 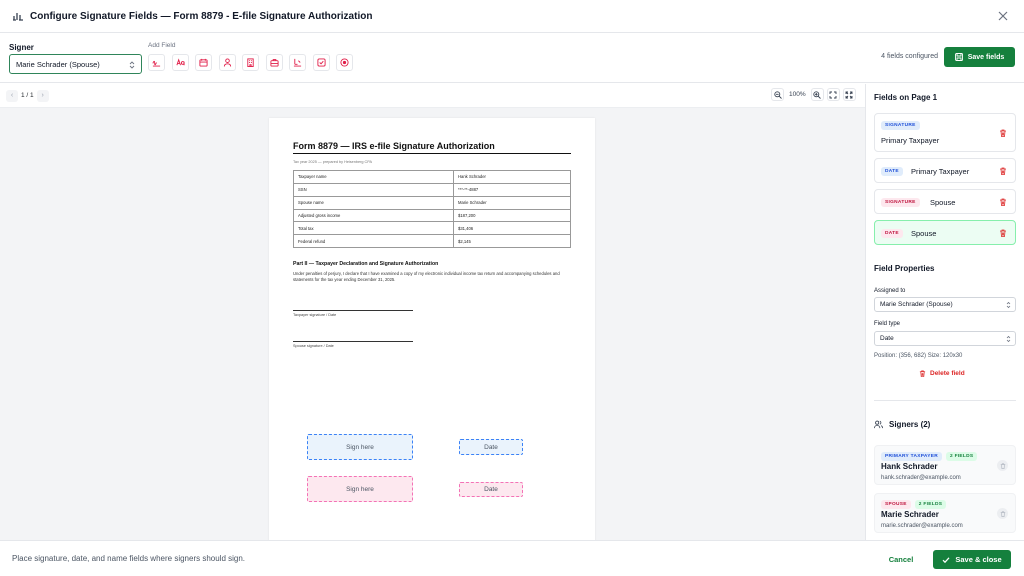 What do you see at coordinates (797, 94) in the screenshot?
I see `zoom-level: 100%` at bounding box center [797, 94].